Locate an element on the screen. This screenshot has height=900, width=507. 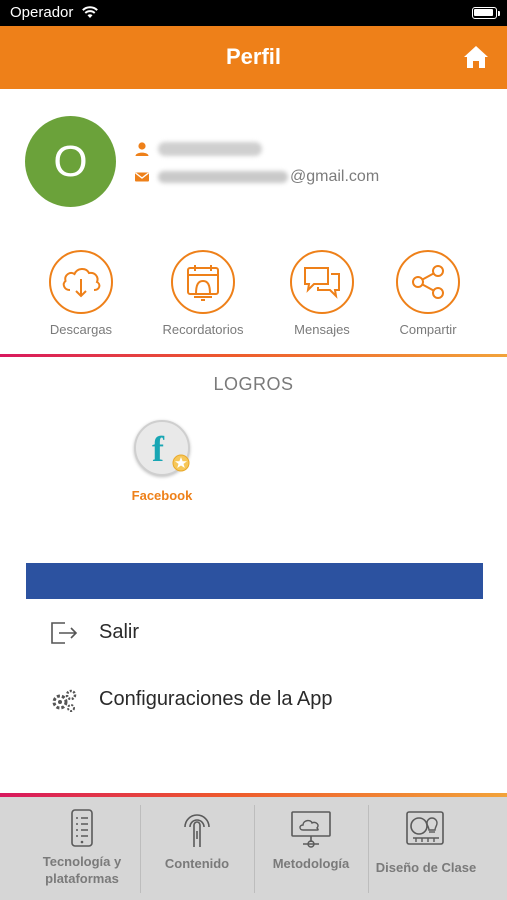
facebook-badge-icon: f is located at coordinates (162, 448).